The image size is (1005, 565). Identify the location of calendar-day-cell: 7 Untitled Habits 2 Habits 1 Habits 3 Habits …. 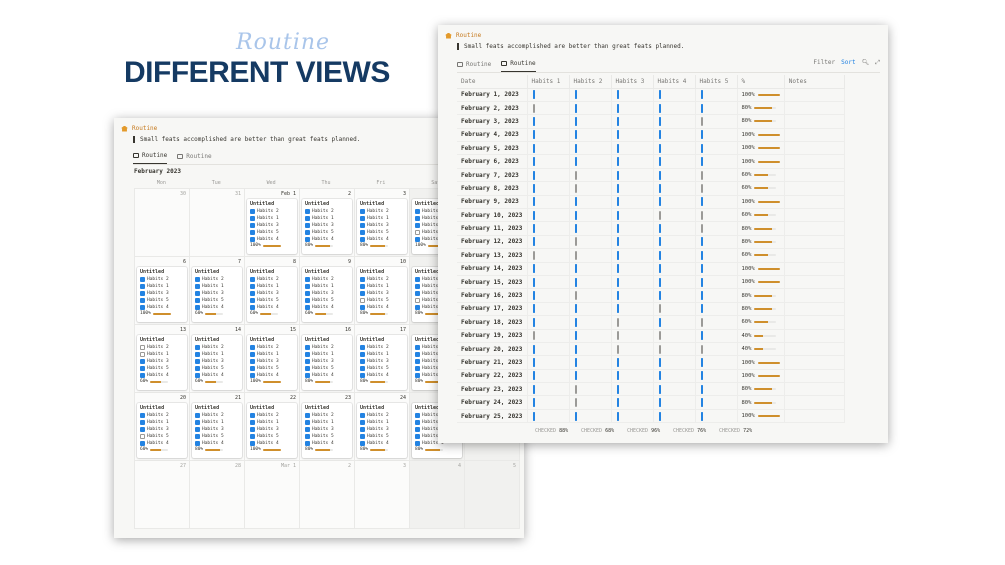
(217, 291).